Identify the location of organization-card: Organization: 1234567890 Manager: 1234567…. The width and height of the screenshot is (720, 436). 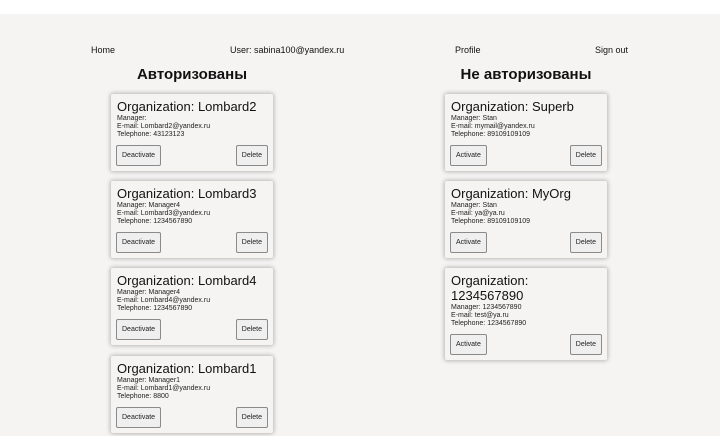
(526, 314).